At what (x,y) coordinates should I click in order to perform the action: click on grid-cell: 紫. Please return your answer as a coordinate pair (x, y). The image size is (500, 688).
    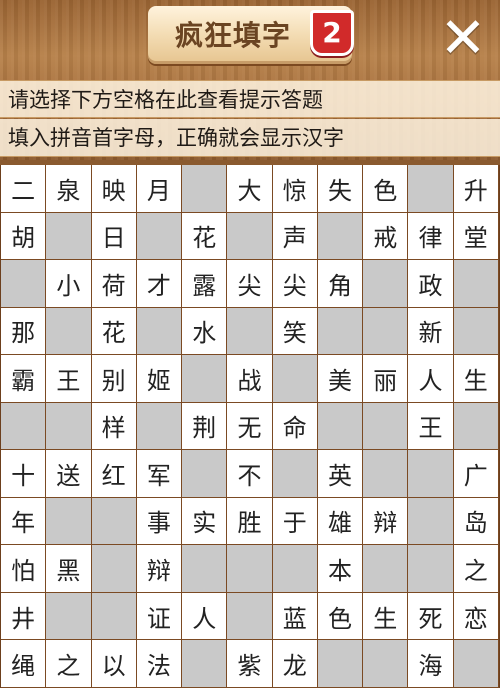
    Looking at the image, I should click on (250, 664).